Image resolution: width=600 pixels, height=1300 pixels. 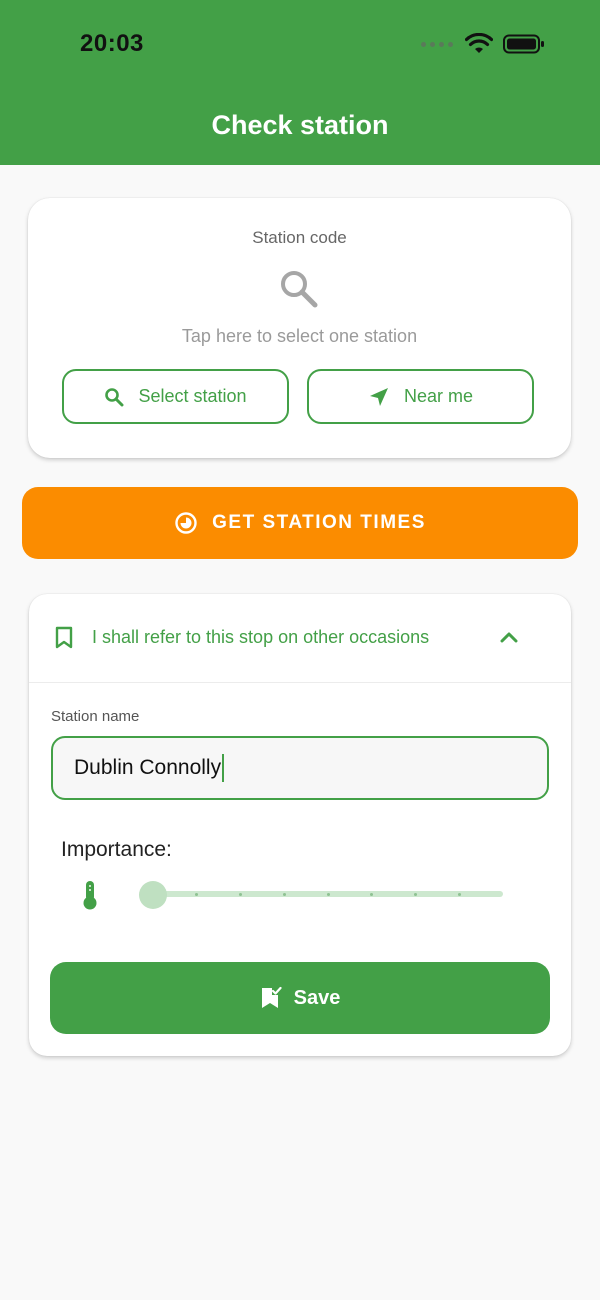 What do you see at coordinates (299, 336) in the screenshot?
I see `select-station-hint: Tap here to select one station` at bounding box center [299, 336].